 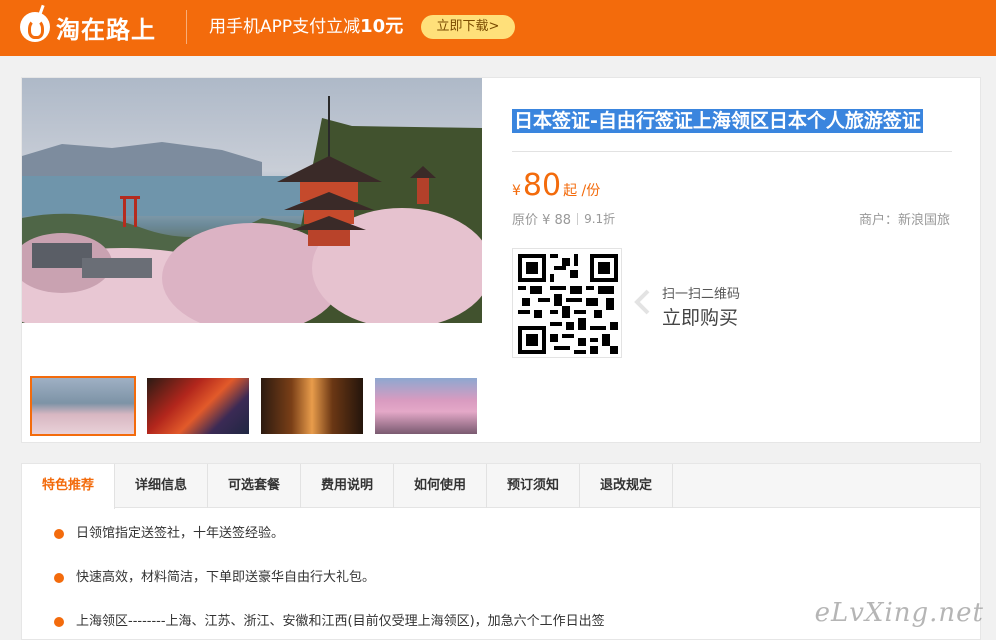 What do you see at coordinates (700, 316) in the screenshot?
I see `buy-now-label: 立即购买` at bounding box center [700, 316].